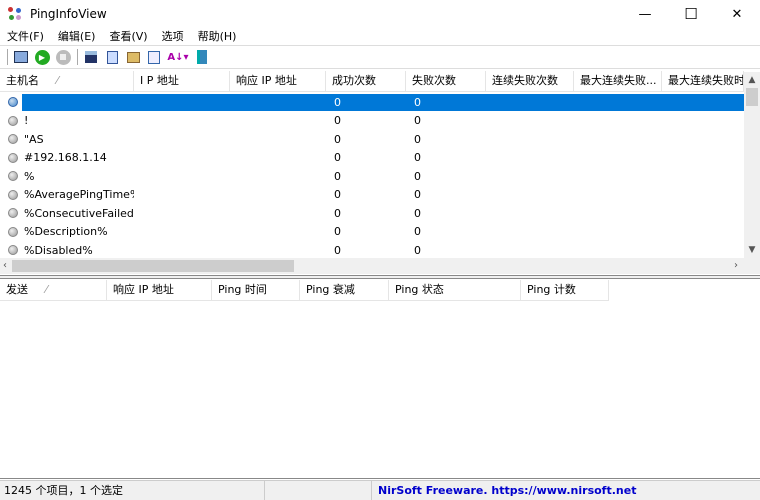 The height and width of the screenshot is (500, 760). Describe the element at coordinates (380, 266) in the screenshot. I see `horizontal-scrollbar: ‹ ›` at that location.